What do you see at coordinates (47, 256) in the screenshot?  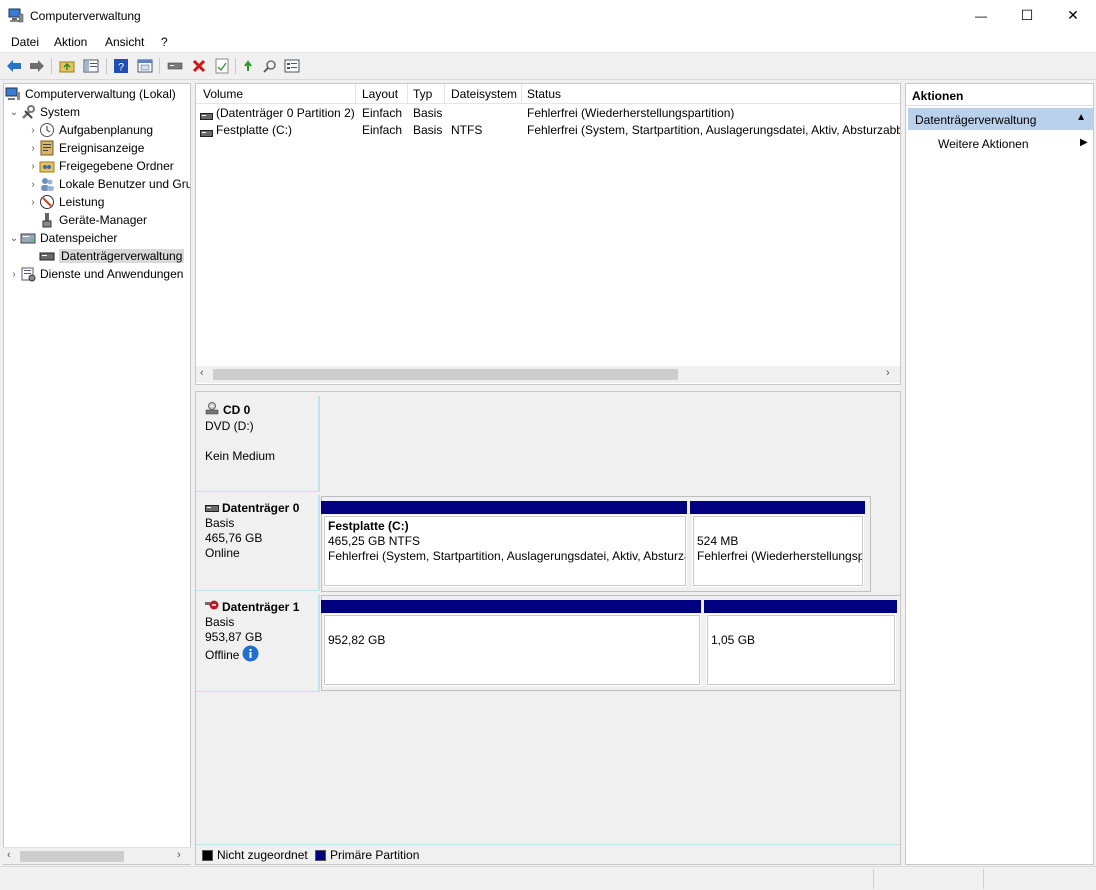 I see `disk-management-icon` at bounding box center [47, 256].